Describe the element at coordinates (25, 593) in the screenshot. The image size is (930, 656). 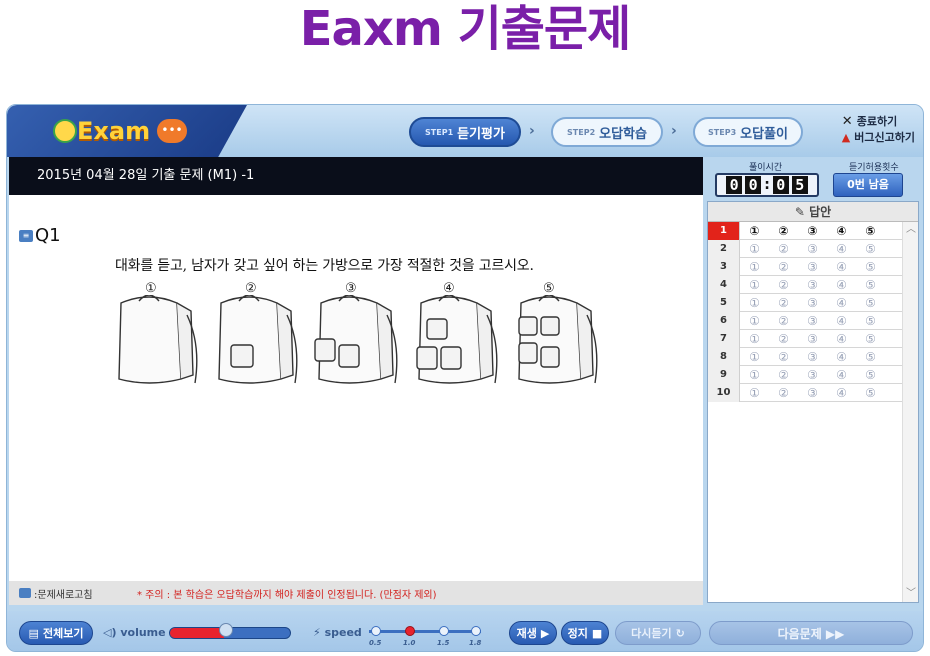
I see `refresh-icon` at that location.